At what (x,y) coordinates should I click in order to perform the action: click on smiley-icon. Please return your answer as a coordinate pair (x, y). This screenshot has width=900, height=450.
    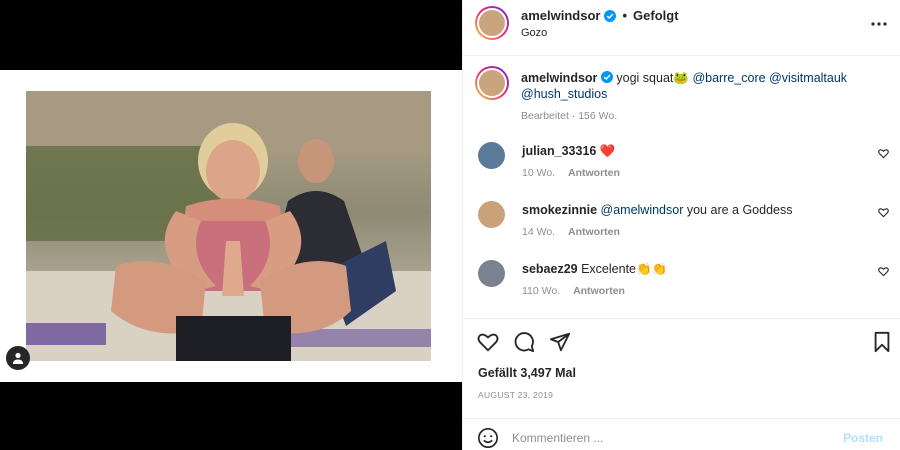
    Looking at the image, I should click on (488, 438).